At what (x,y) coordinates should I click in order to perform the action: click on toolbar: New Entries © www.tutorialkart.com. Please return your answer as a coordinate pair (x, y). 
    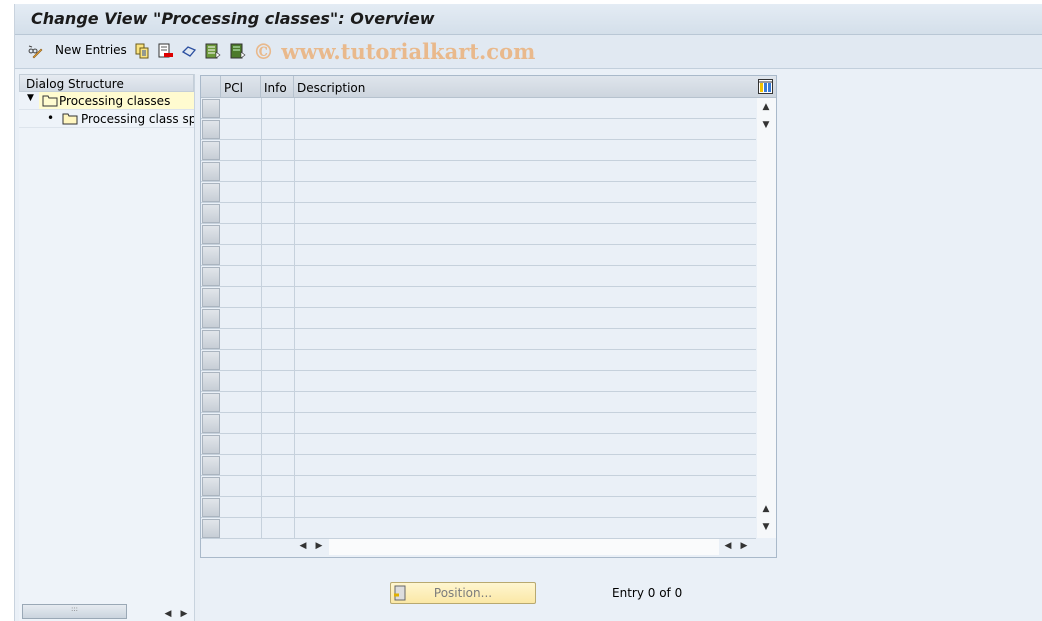
    Looking at the image, I should click on (528, 52).